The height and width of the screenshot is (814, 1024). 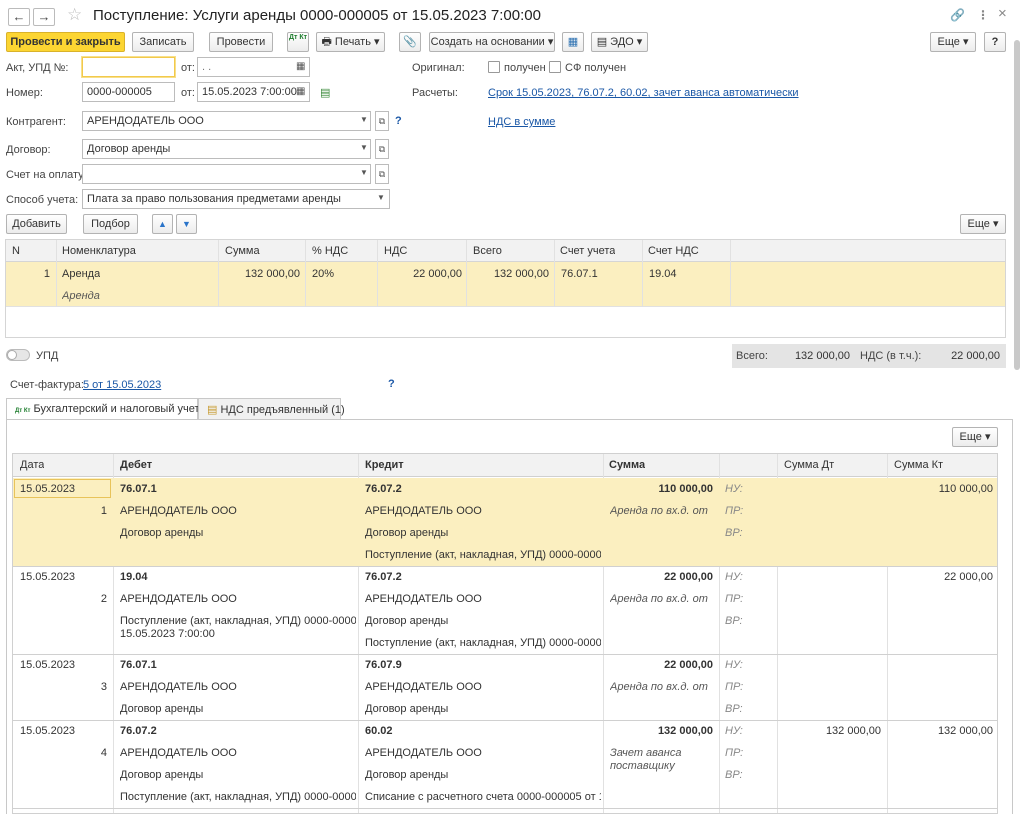 I want to click on move-up-icon: ▲, so click(x=162, y=224).